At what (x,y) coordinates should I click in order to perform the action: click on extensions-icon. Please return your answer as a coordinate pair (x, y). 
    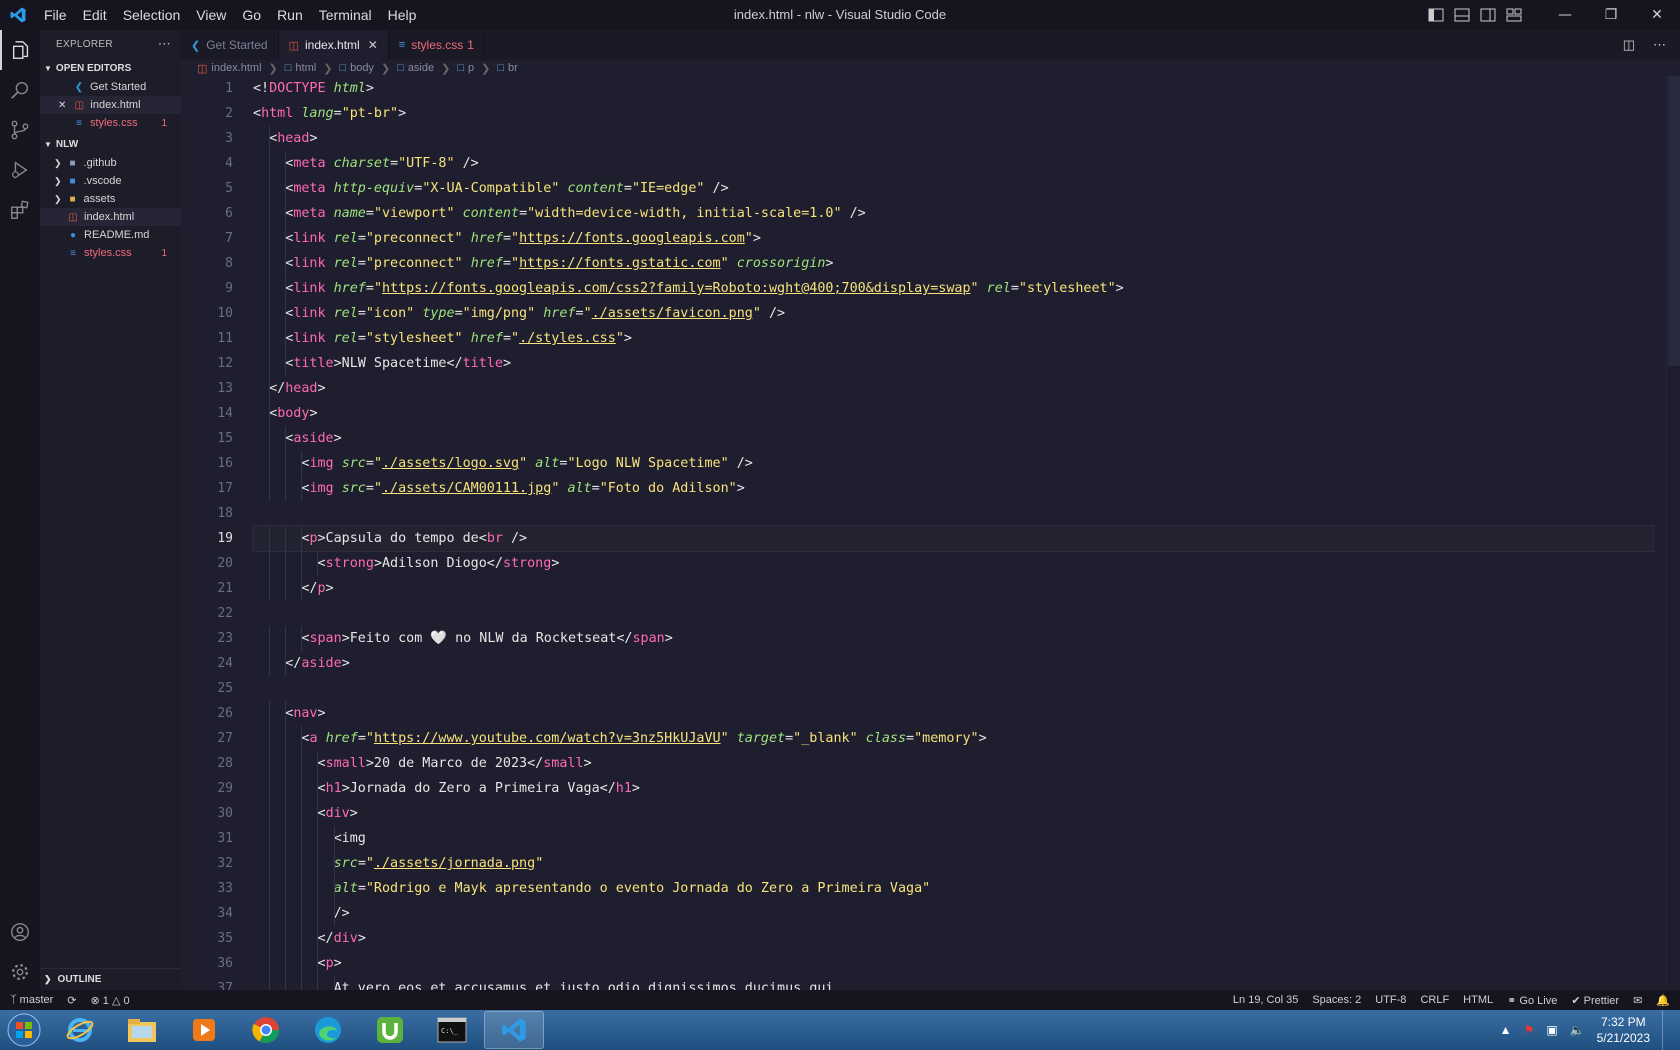
    Looking at the image, I should click on (20, 210).